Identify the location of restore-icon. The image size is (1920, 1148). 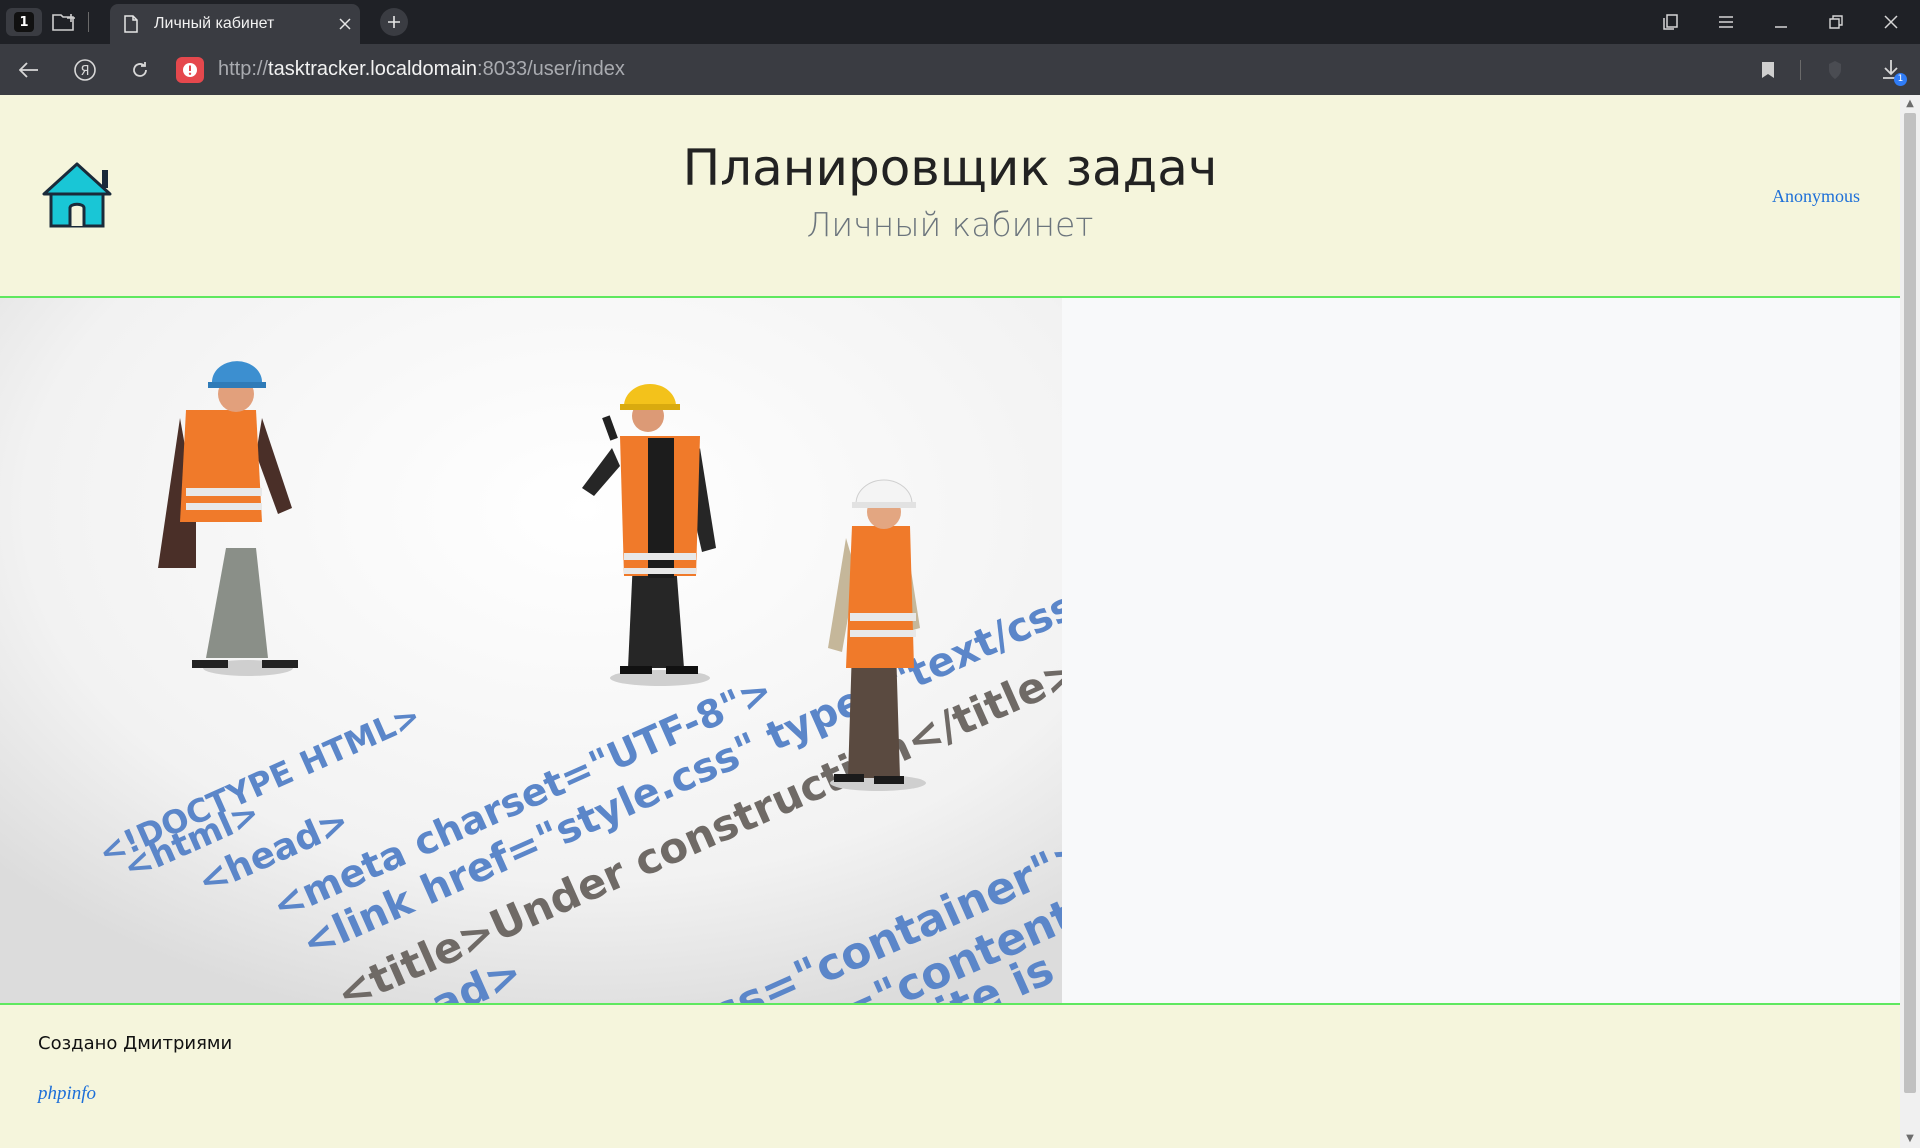
(1835, 22).